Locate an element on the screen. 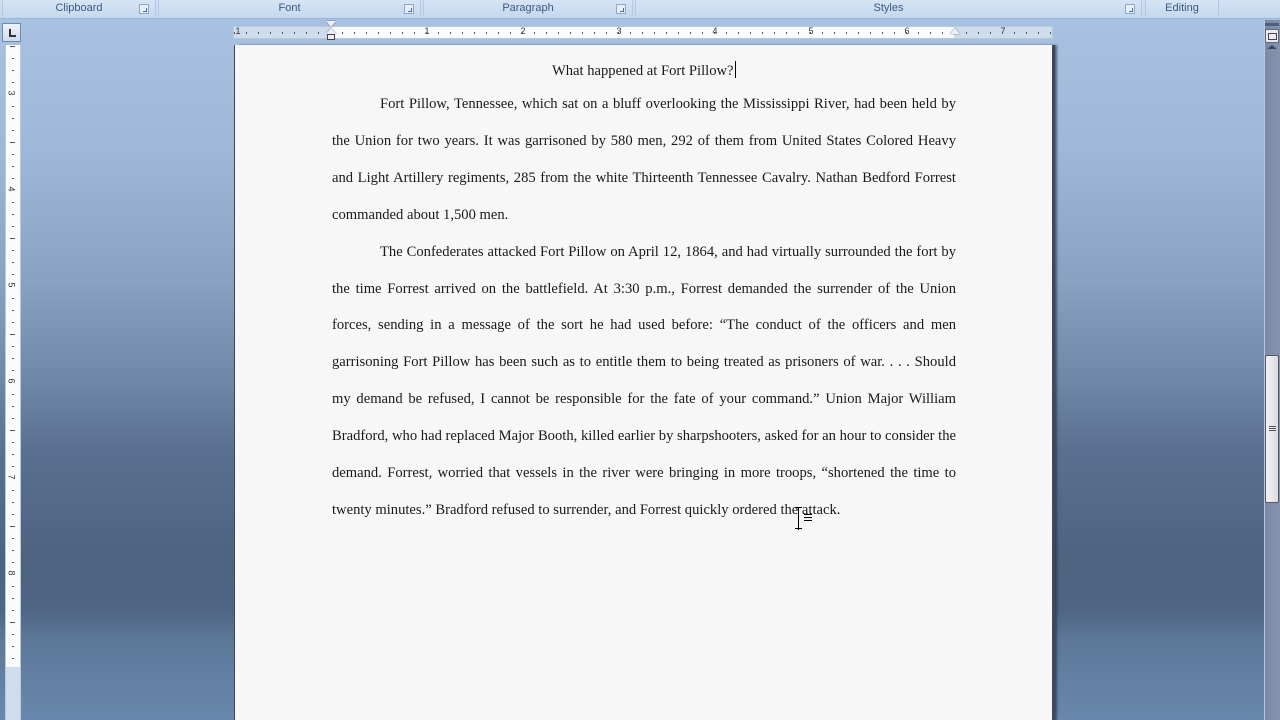  horizontal-ruler: 1 1 2 3 4 5 6 7 is located at coordinates (643, 30).